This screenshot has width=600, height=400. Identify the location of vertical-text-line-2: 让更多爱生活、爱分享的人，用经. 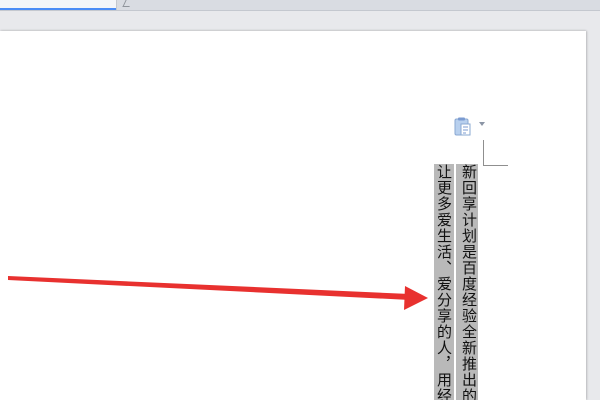
(444, 282).